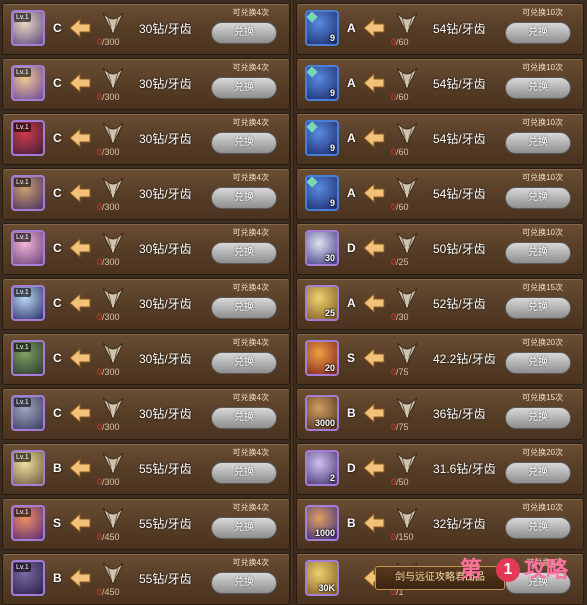 The height and width of the screenshot is (605, 587). Describe the element at coordinates (322, 413) in the screenshot. I see `gear-medal-icon: 3000` at that location.